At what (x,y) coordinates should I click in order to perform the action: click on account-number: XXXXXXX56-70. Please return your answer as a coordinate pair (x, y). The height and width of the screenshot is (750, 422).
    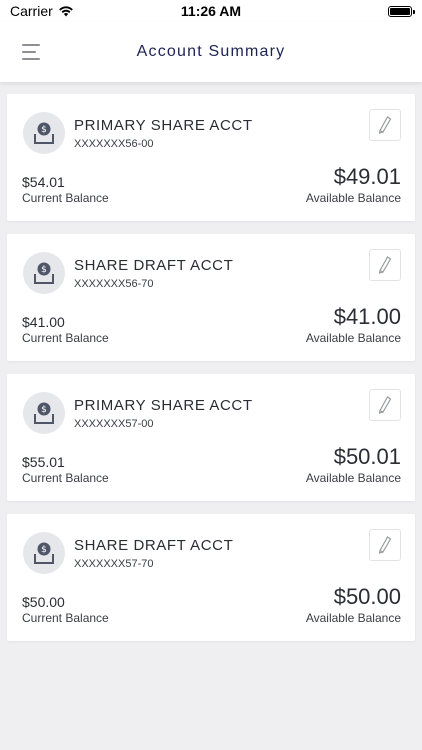
    Looking at the image, I should click on (114, 284).